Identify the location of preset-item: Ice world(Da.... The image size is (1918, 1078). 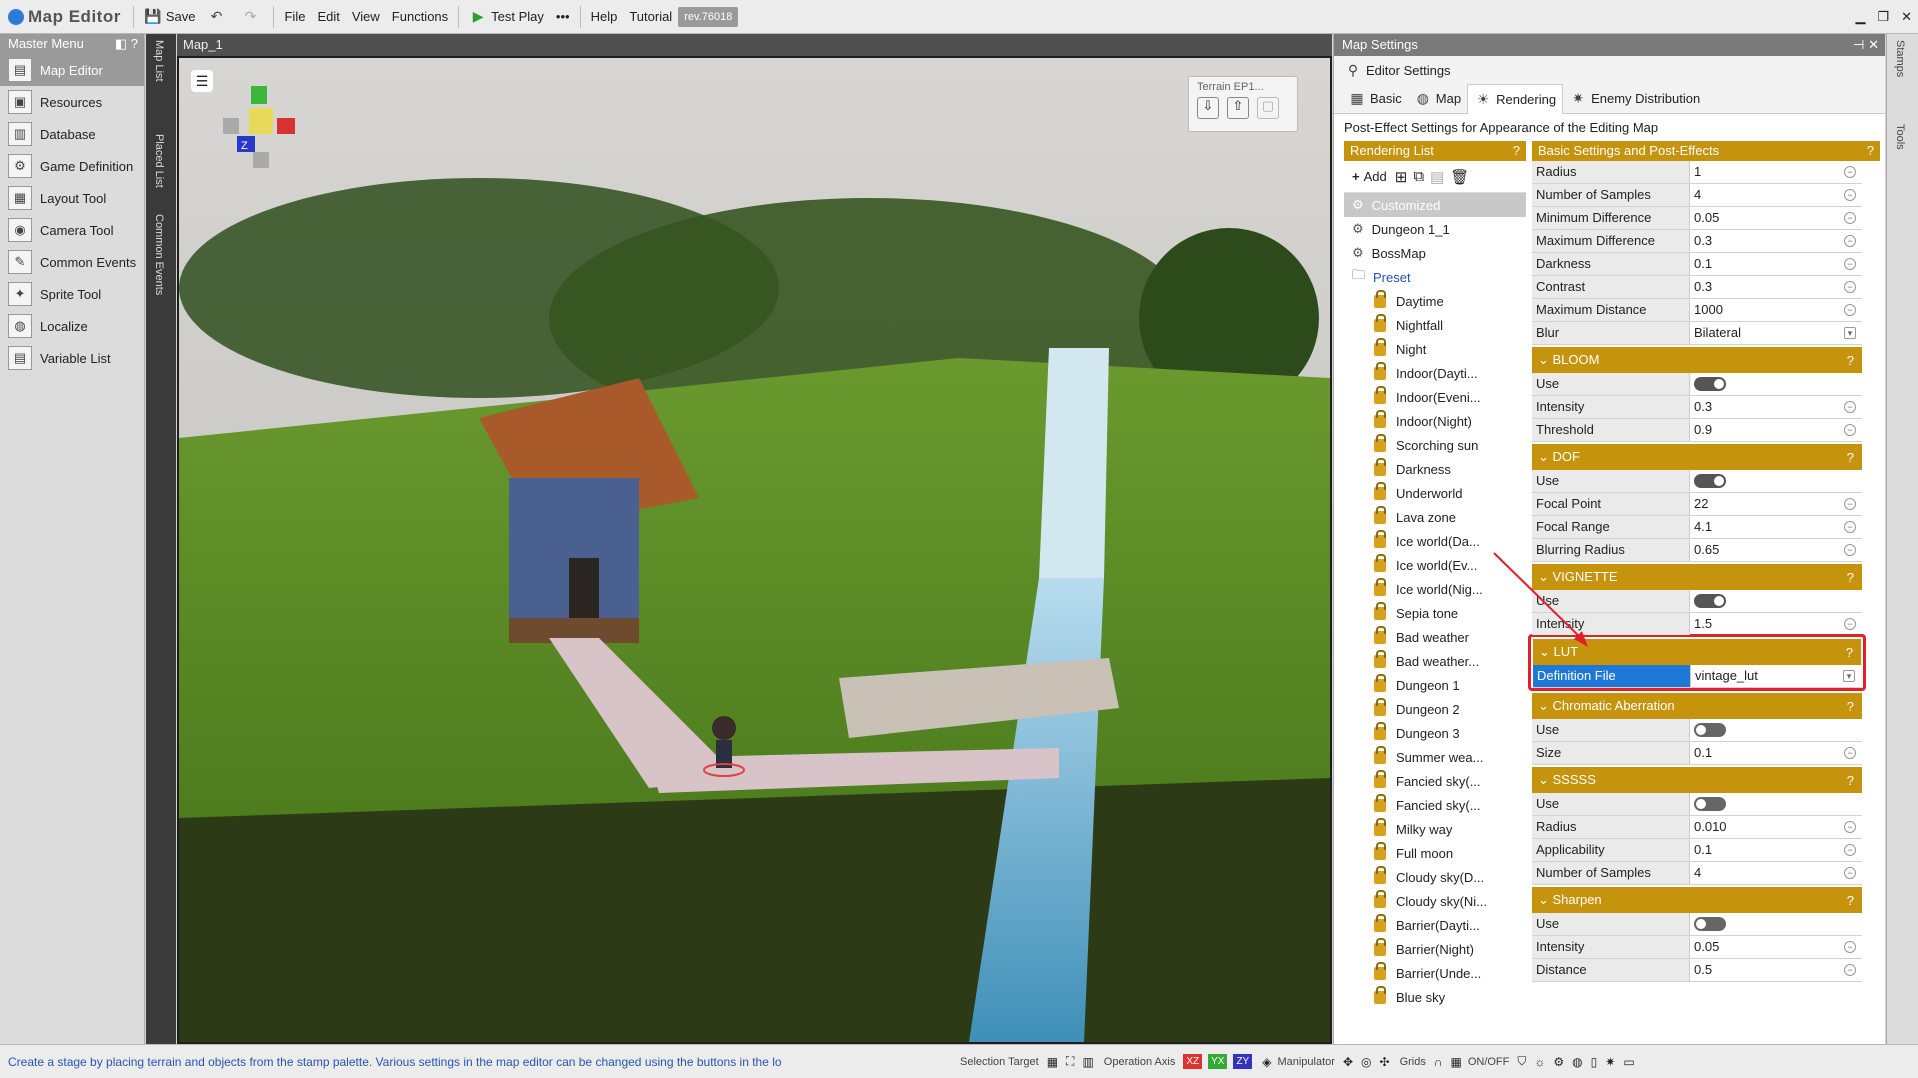
(1435, 541).